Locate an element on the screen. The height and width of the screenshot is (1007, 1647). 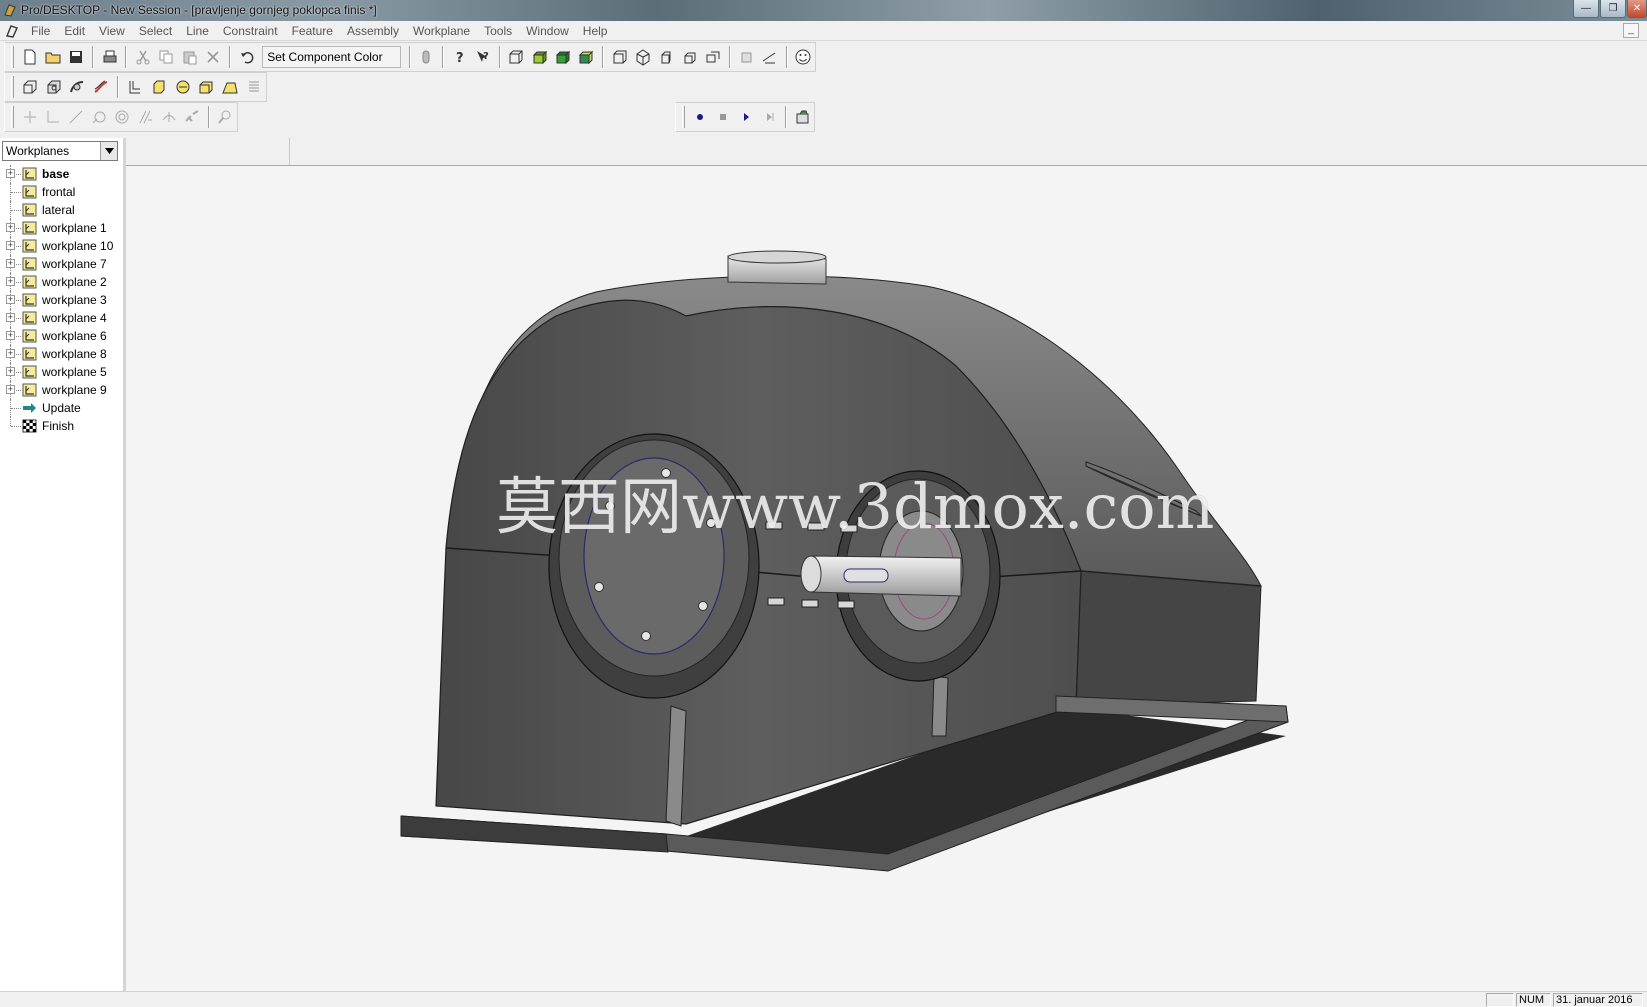
tree-item-workplane-10: + workplane 10 is located at coordinates (61, 246).